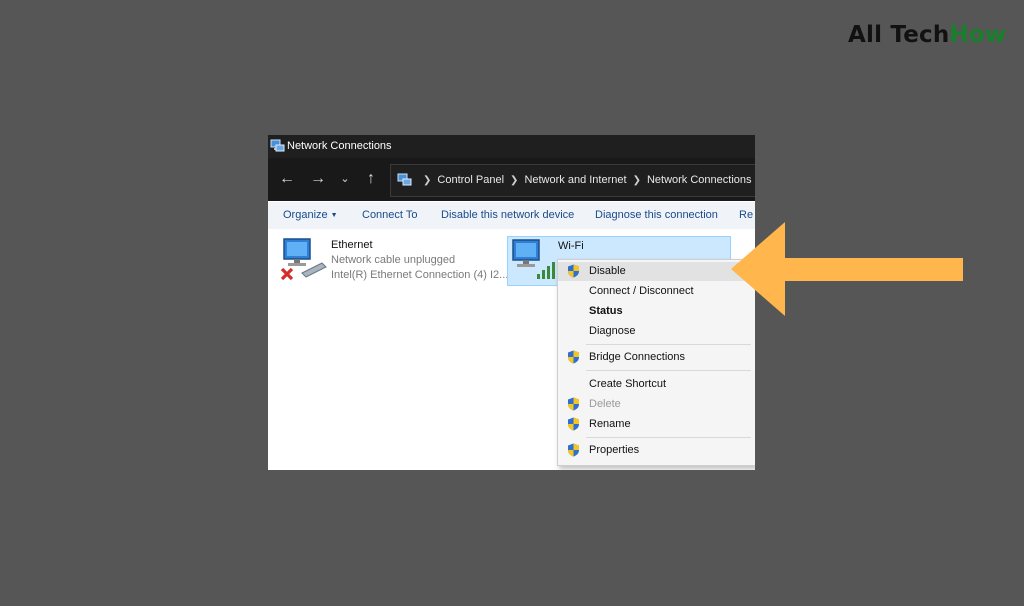 The width and height of the screenshot is (1024, 606). What do you see at coordinates (637, 357) in the screenshot?
I see `menu-item-label: Bridge Connections` at bounding box center [637, 357].